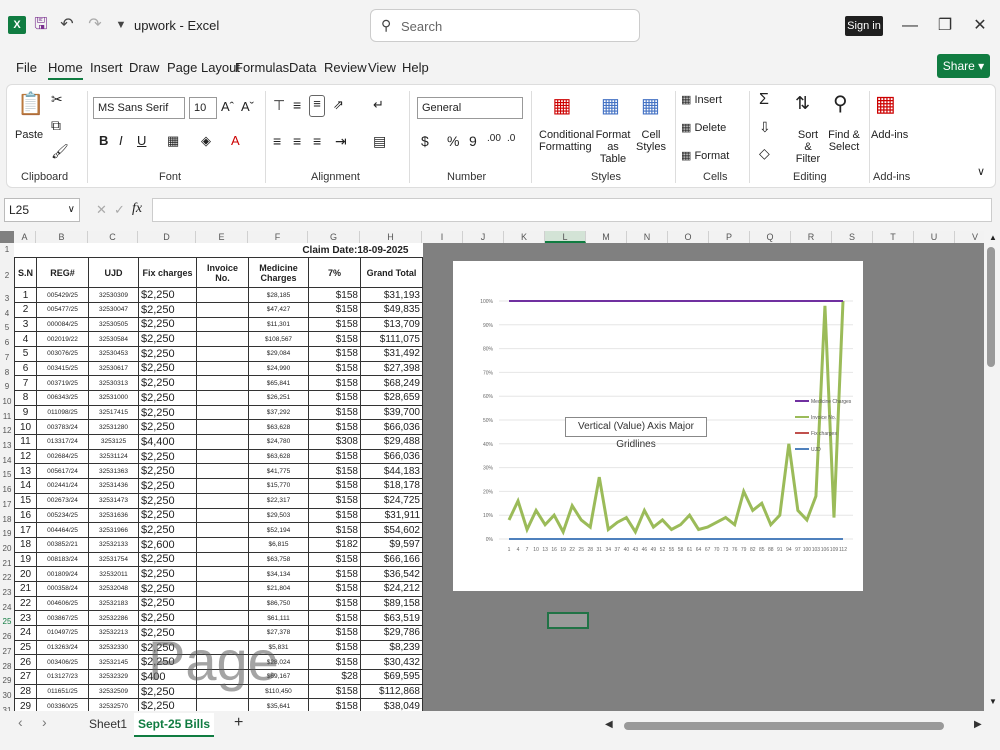 The height and width of the screenshot is (750, 1000). Describe the element at coordinates (391, 704) in the screenshot. I see `table-cell: $38,049` at that location.